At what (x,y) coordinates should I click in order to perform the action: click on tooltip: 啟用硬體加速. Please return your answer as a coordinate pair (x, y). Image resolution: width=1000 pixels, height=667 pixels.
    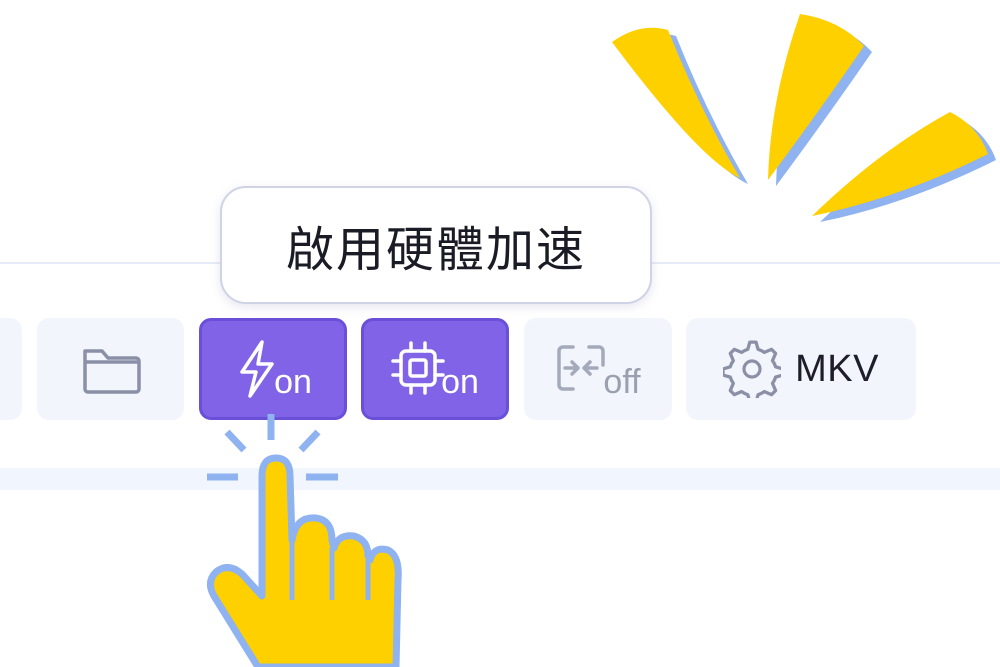
    Looking at the image, I should click on (436, 245).